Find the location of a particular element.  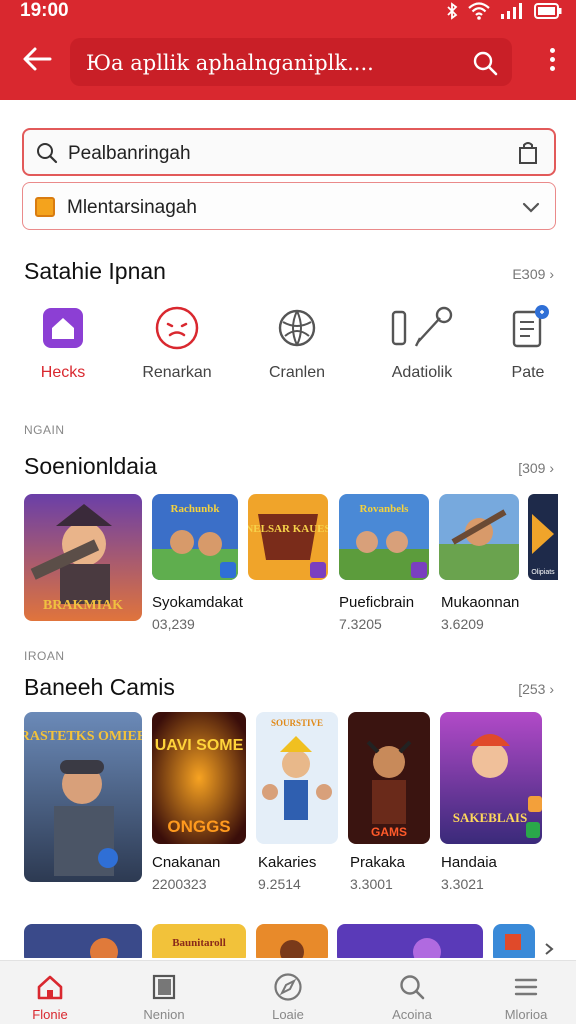

game-tile: SOURSTIVE is located at coordinates (297, 778).